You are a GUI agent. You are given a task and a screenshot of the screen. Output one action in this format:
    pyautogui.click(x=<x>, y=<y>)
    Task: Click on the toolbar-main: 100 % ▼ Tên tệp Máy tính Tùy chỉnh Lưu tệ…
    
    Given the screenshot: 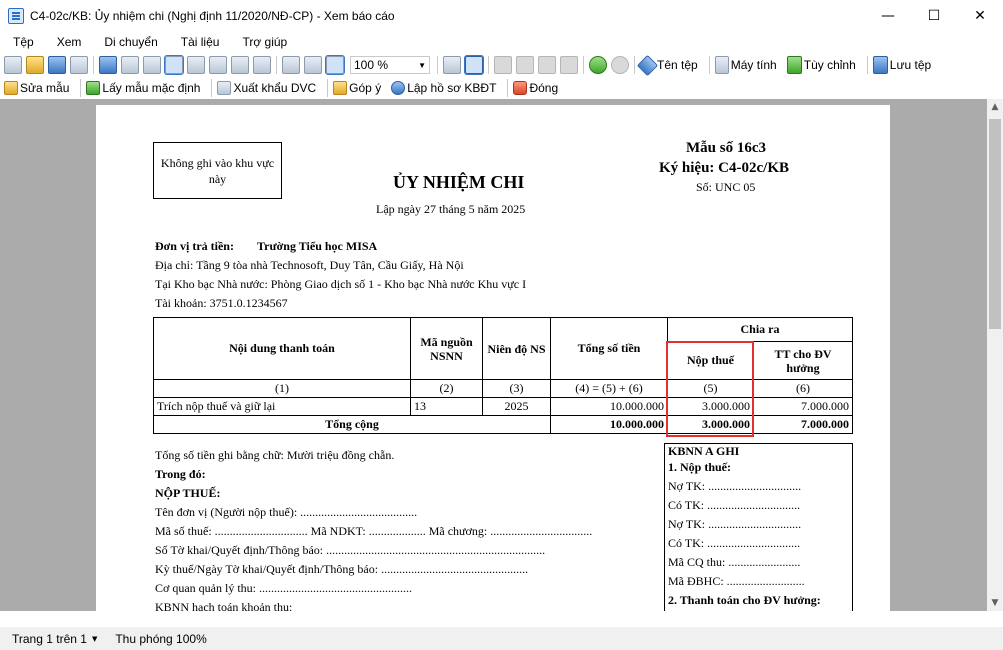 What is the action you would take?
    pyautogui.click(x=501, y=65)
    